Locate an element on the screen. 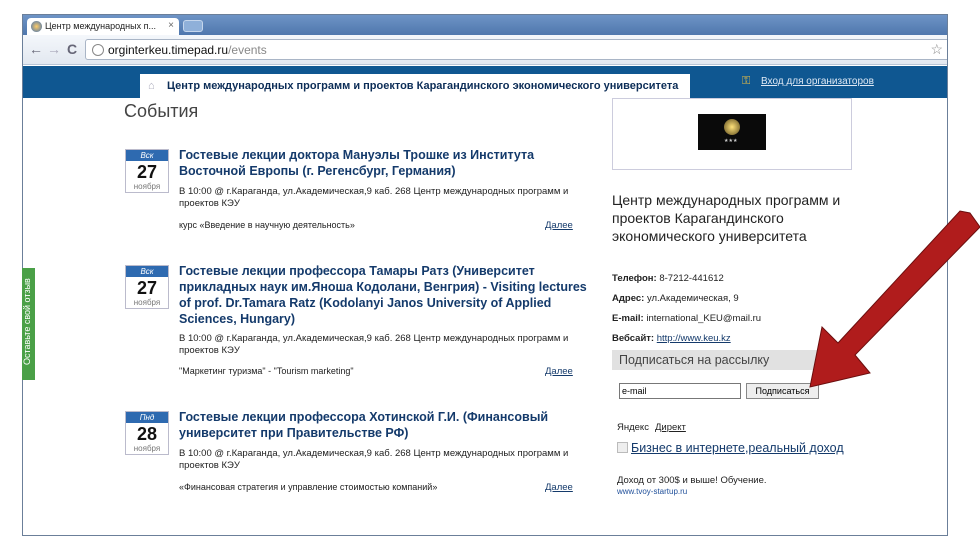  website-link: http://www.keu.kz is located at coordinates (694, 338).